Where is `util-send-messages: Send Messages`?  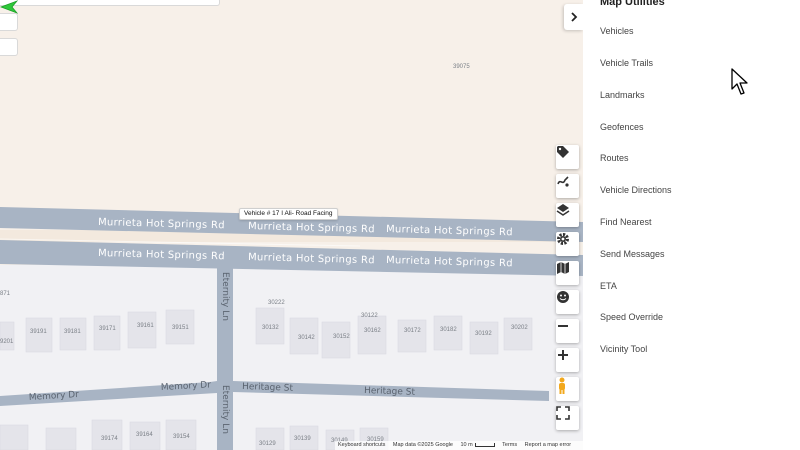 util-send-messages: Send Messages is located at coordinates (632, 254).